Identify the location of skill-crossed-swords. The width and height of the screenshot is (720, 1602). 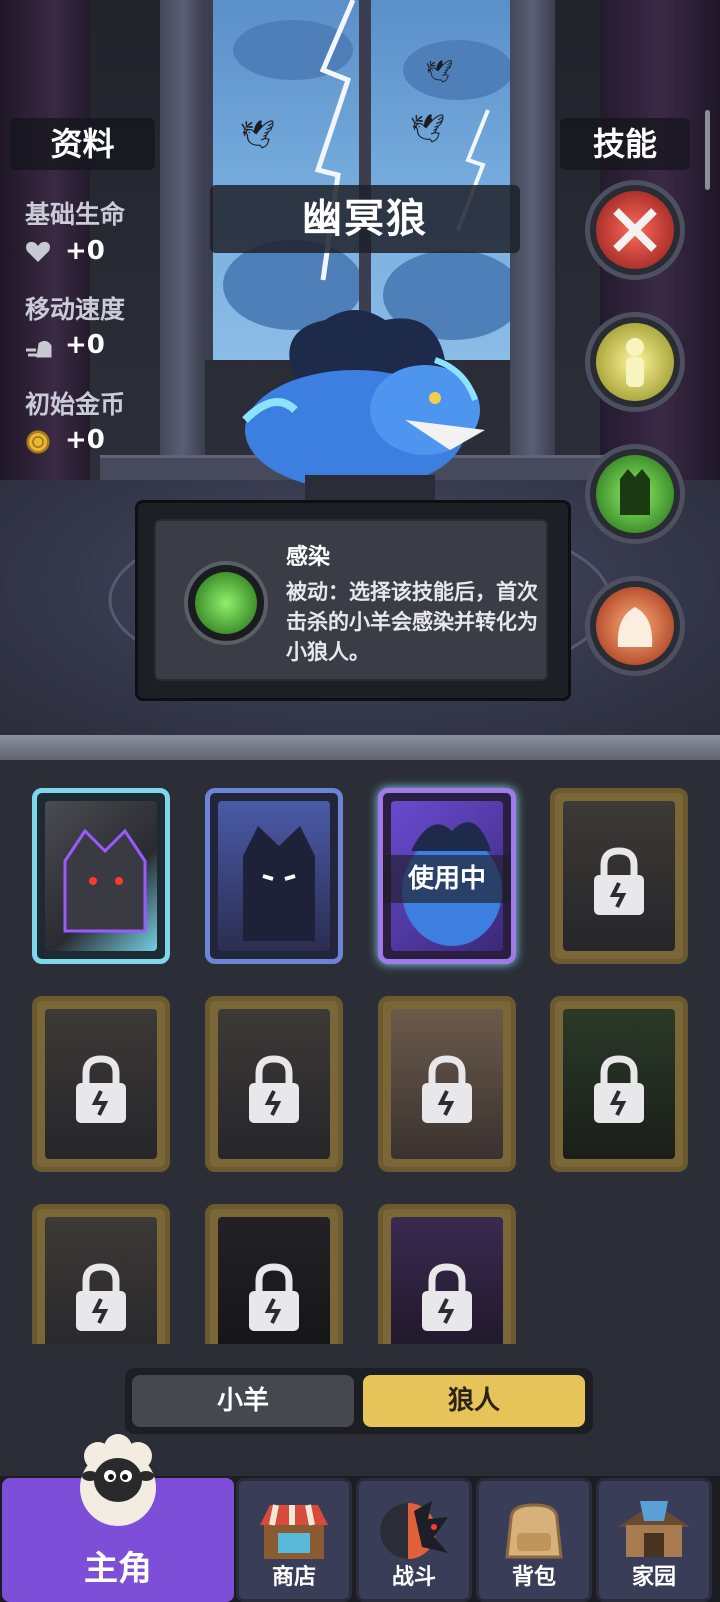
(635, 230).